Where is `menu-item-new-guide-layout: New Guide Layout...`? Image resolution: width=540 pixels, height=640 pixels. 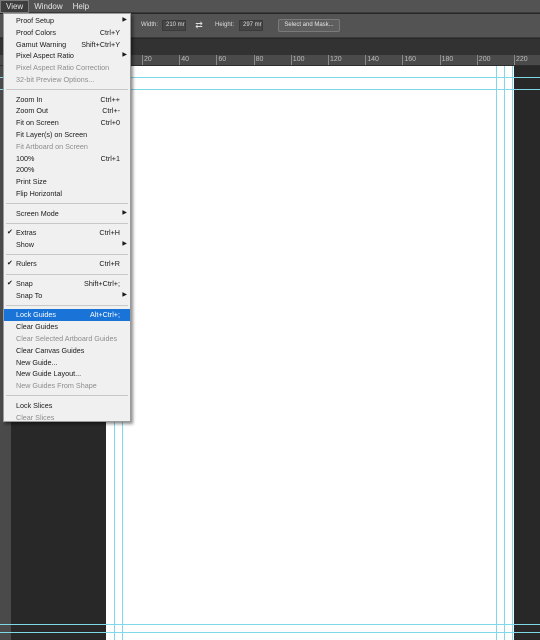
menu-item-new-guide-layout: New Guide Layout... is located at coordinates (67, 374).